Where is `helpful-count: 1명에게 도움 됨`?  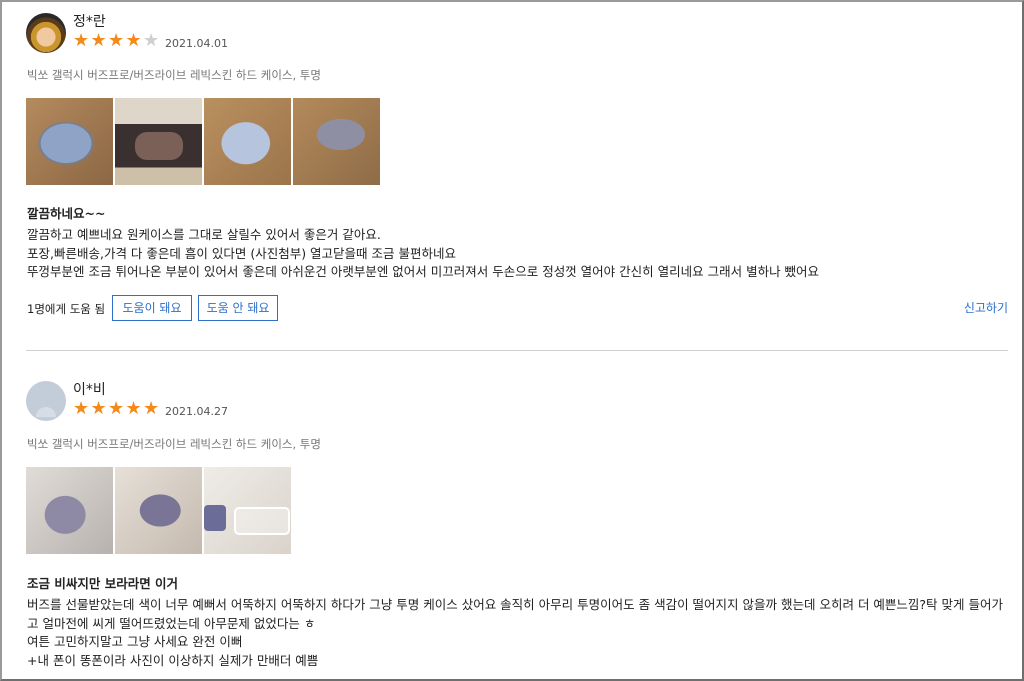
helpful-count: 1명에게 도움 됨 is located at coordinates (66, 309).